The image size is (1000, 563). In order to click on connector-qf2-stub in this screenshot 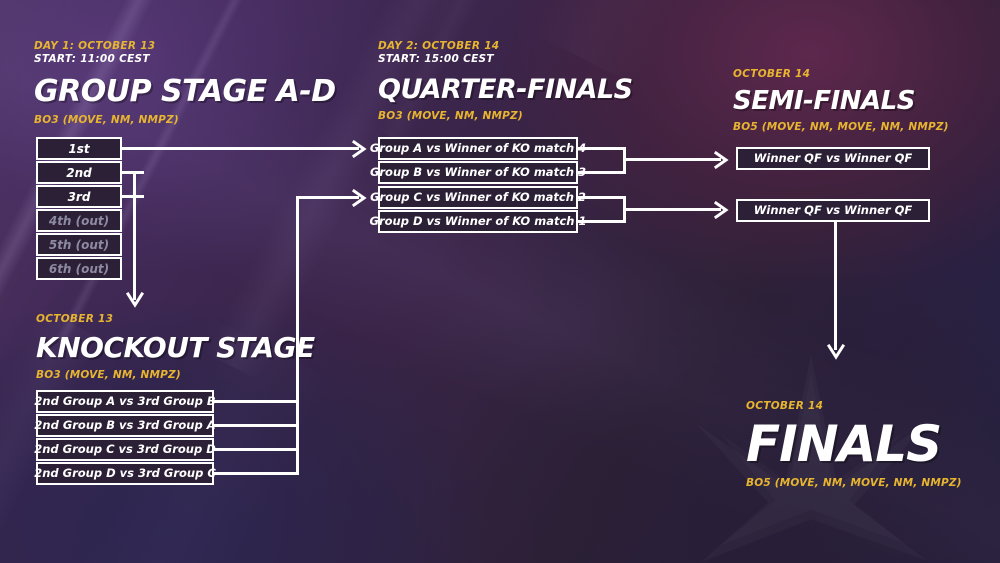, I will do `click(602, 172)`.